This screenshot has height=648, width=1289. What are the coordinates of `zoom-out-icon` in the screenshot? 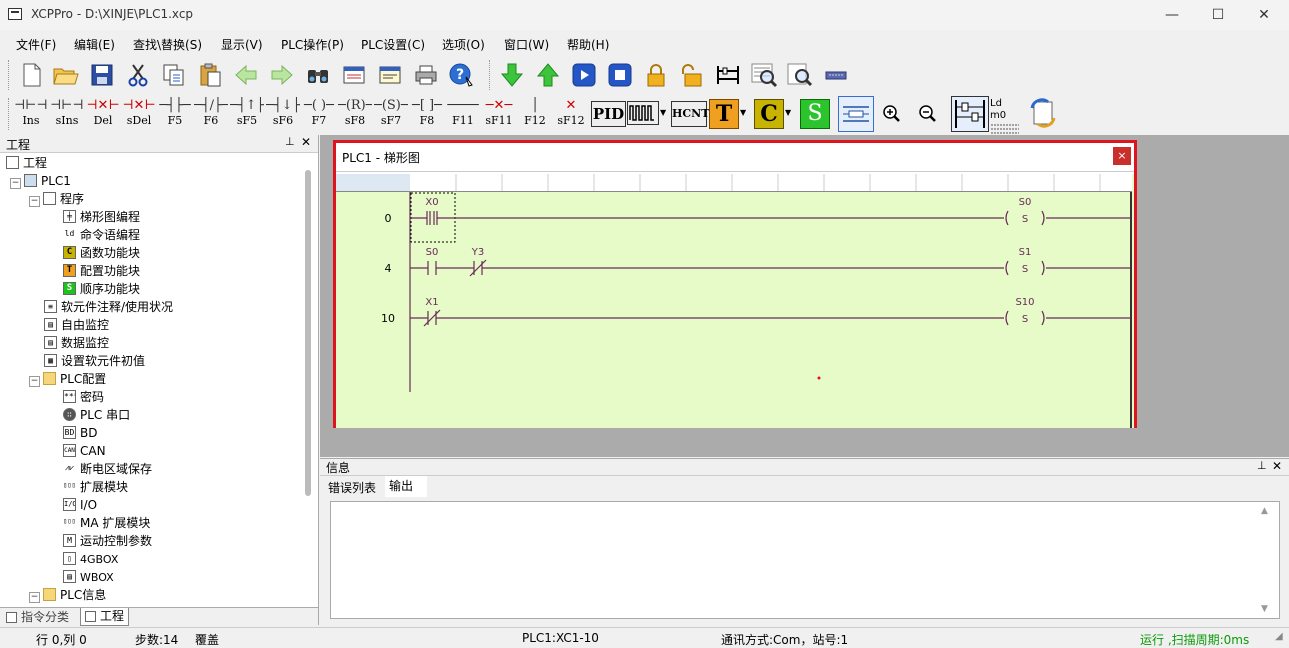 It's located at (928, 114).